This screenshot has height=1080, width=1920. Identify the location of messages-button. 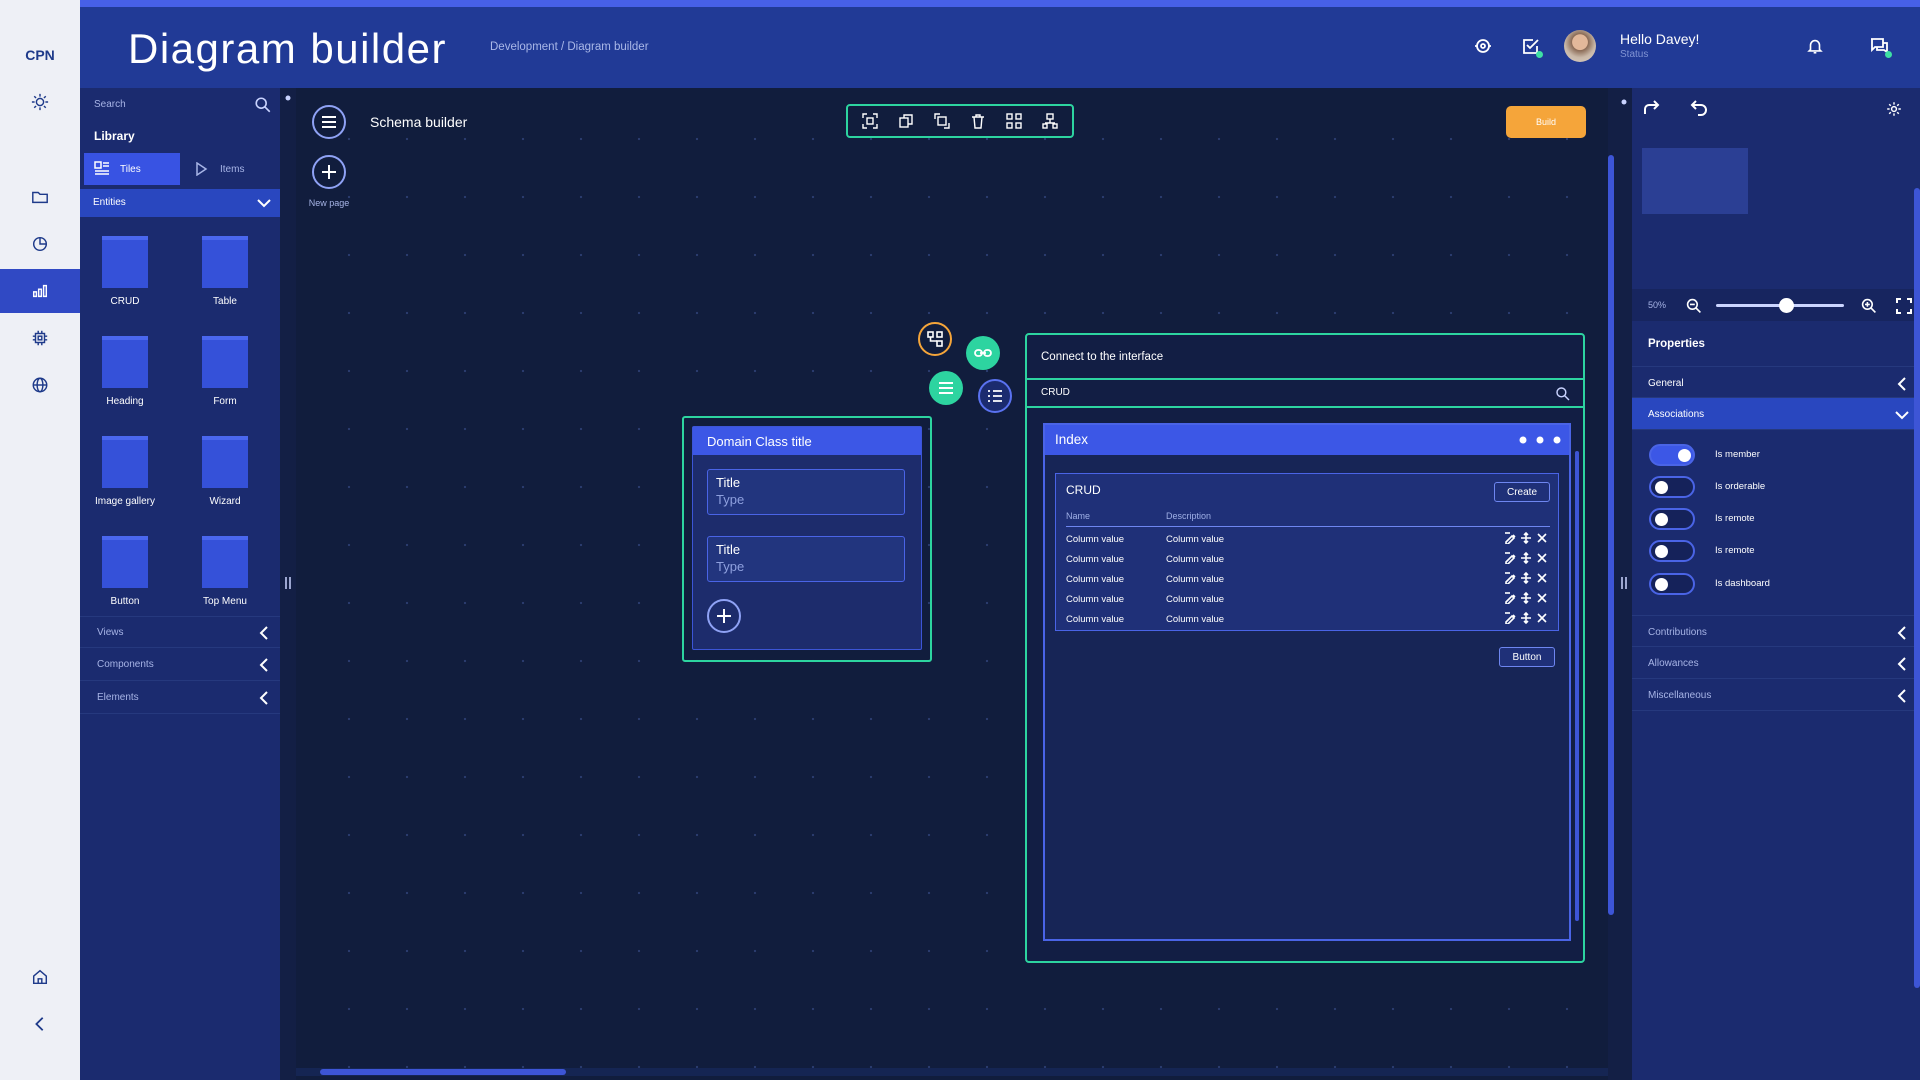
(1879, 46).